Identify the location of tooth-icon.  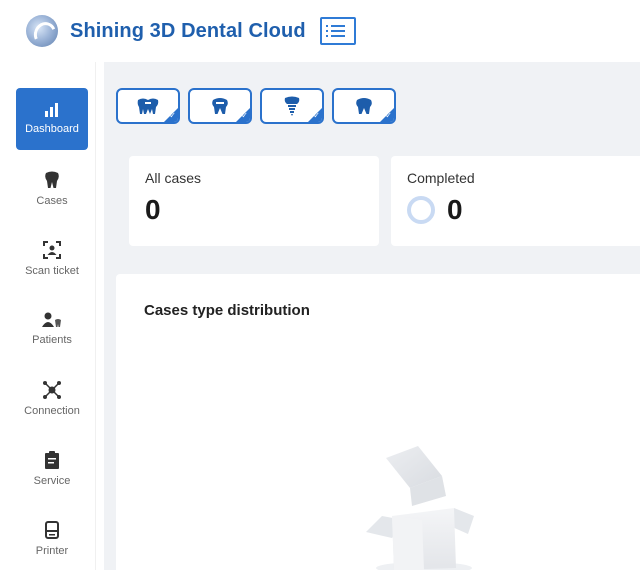
(52, 179).